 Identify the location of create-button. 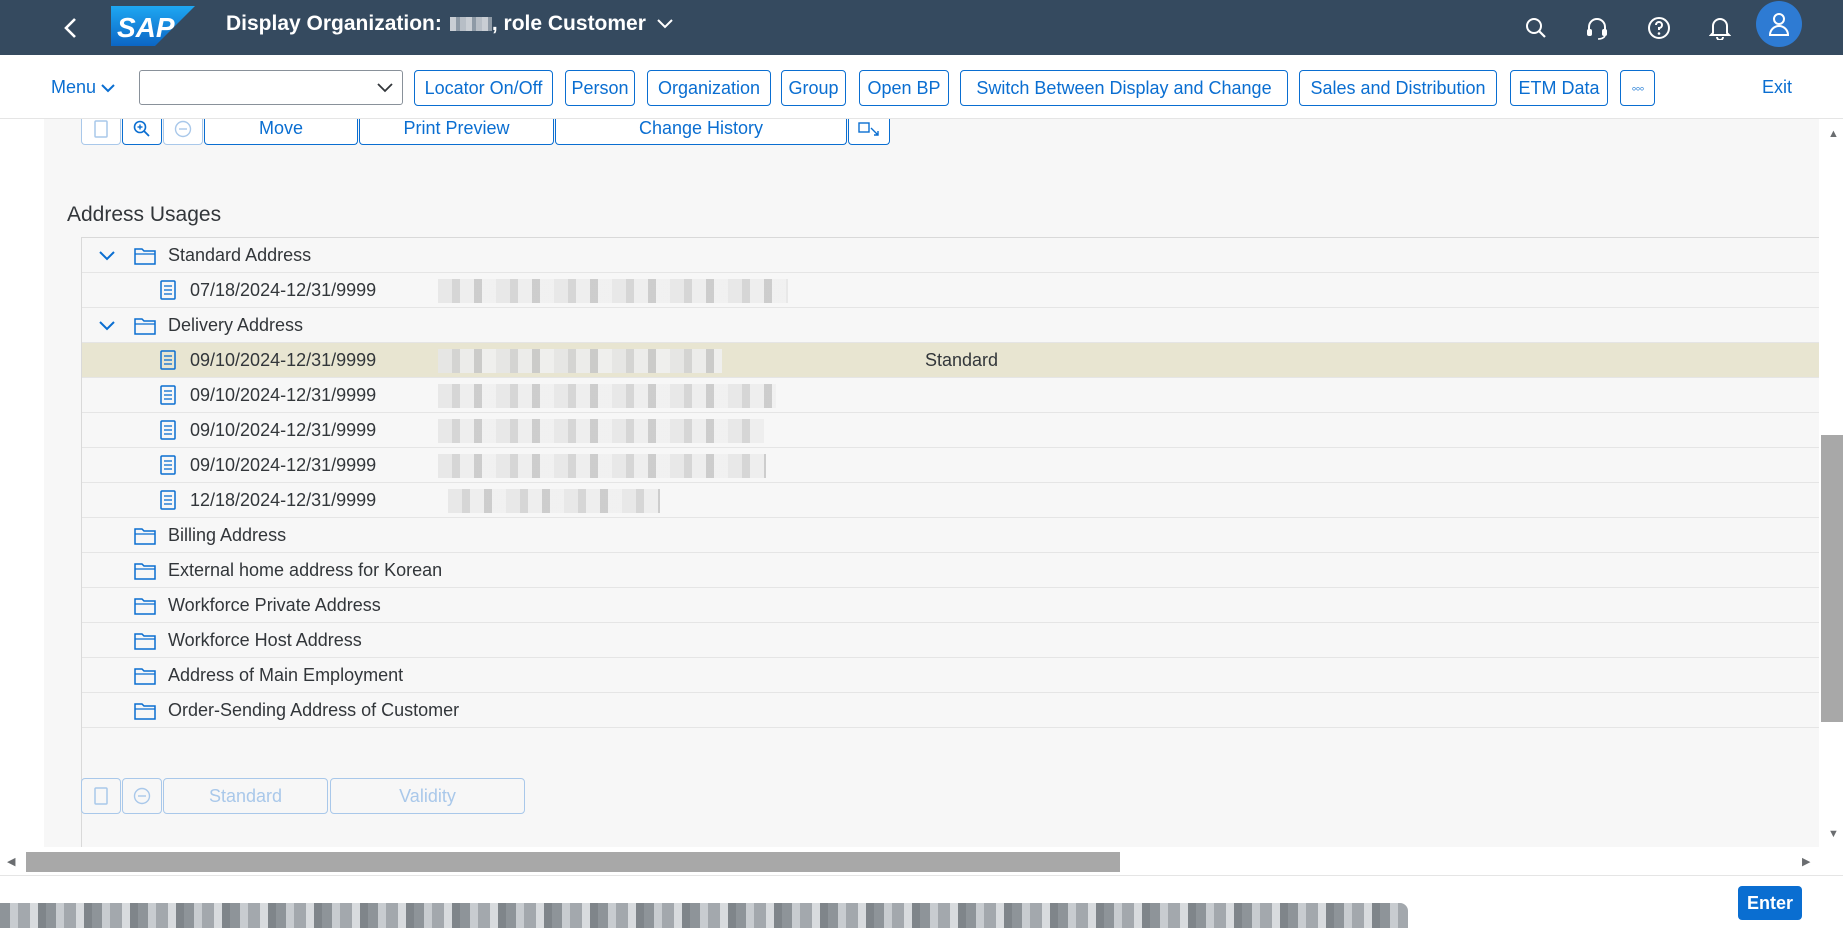
(101, 132).